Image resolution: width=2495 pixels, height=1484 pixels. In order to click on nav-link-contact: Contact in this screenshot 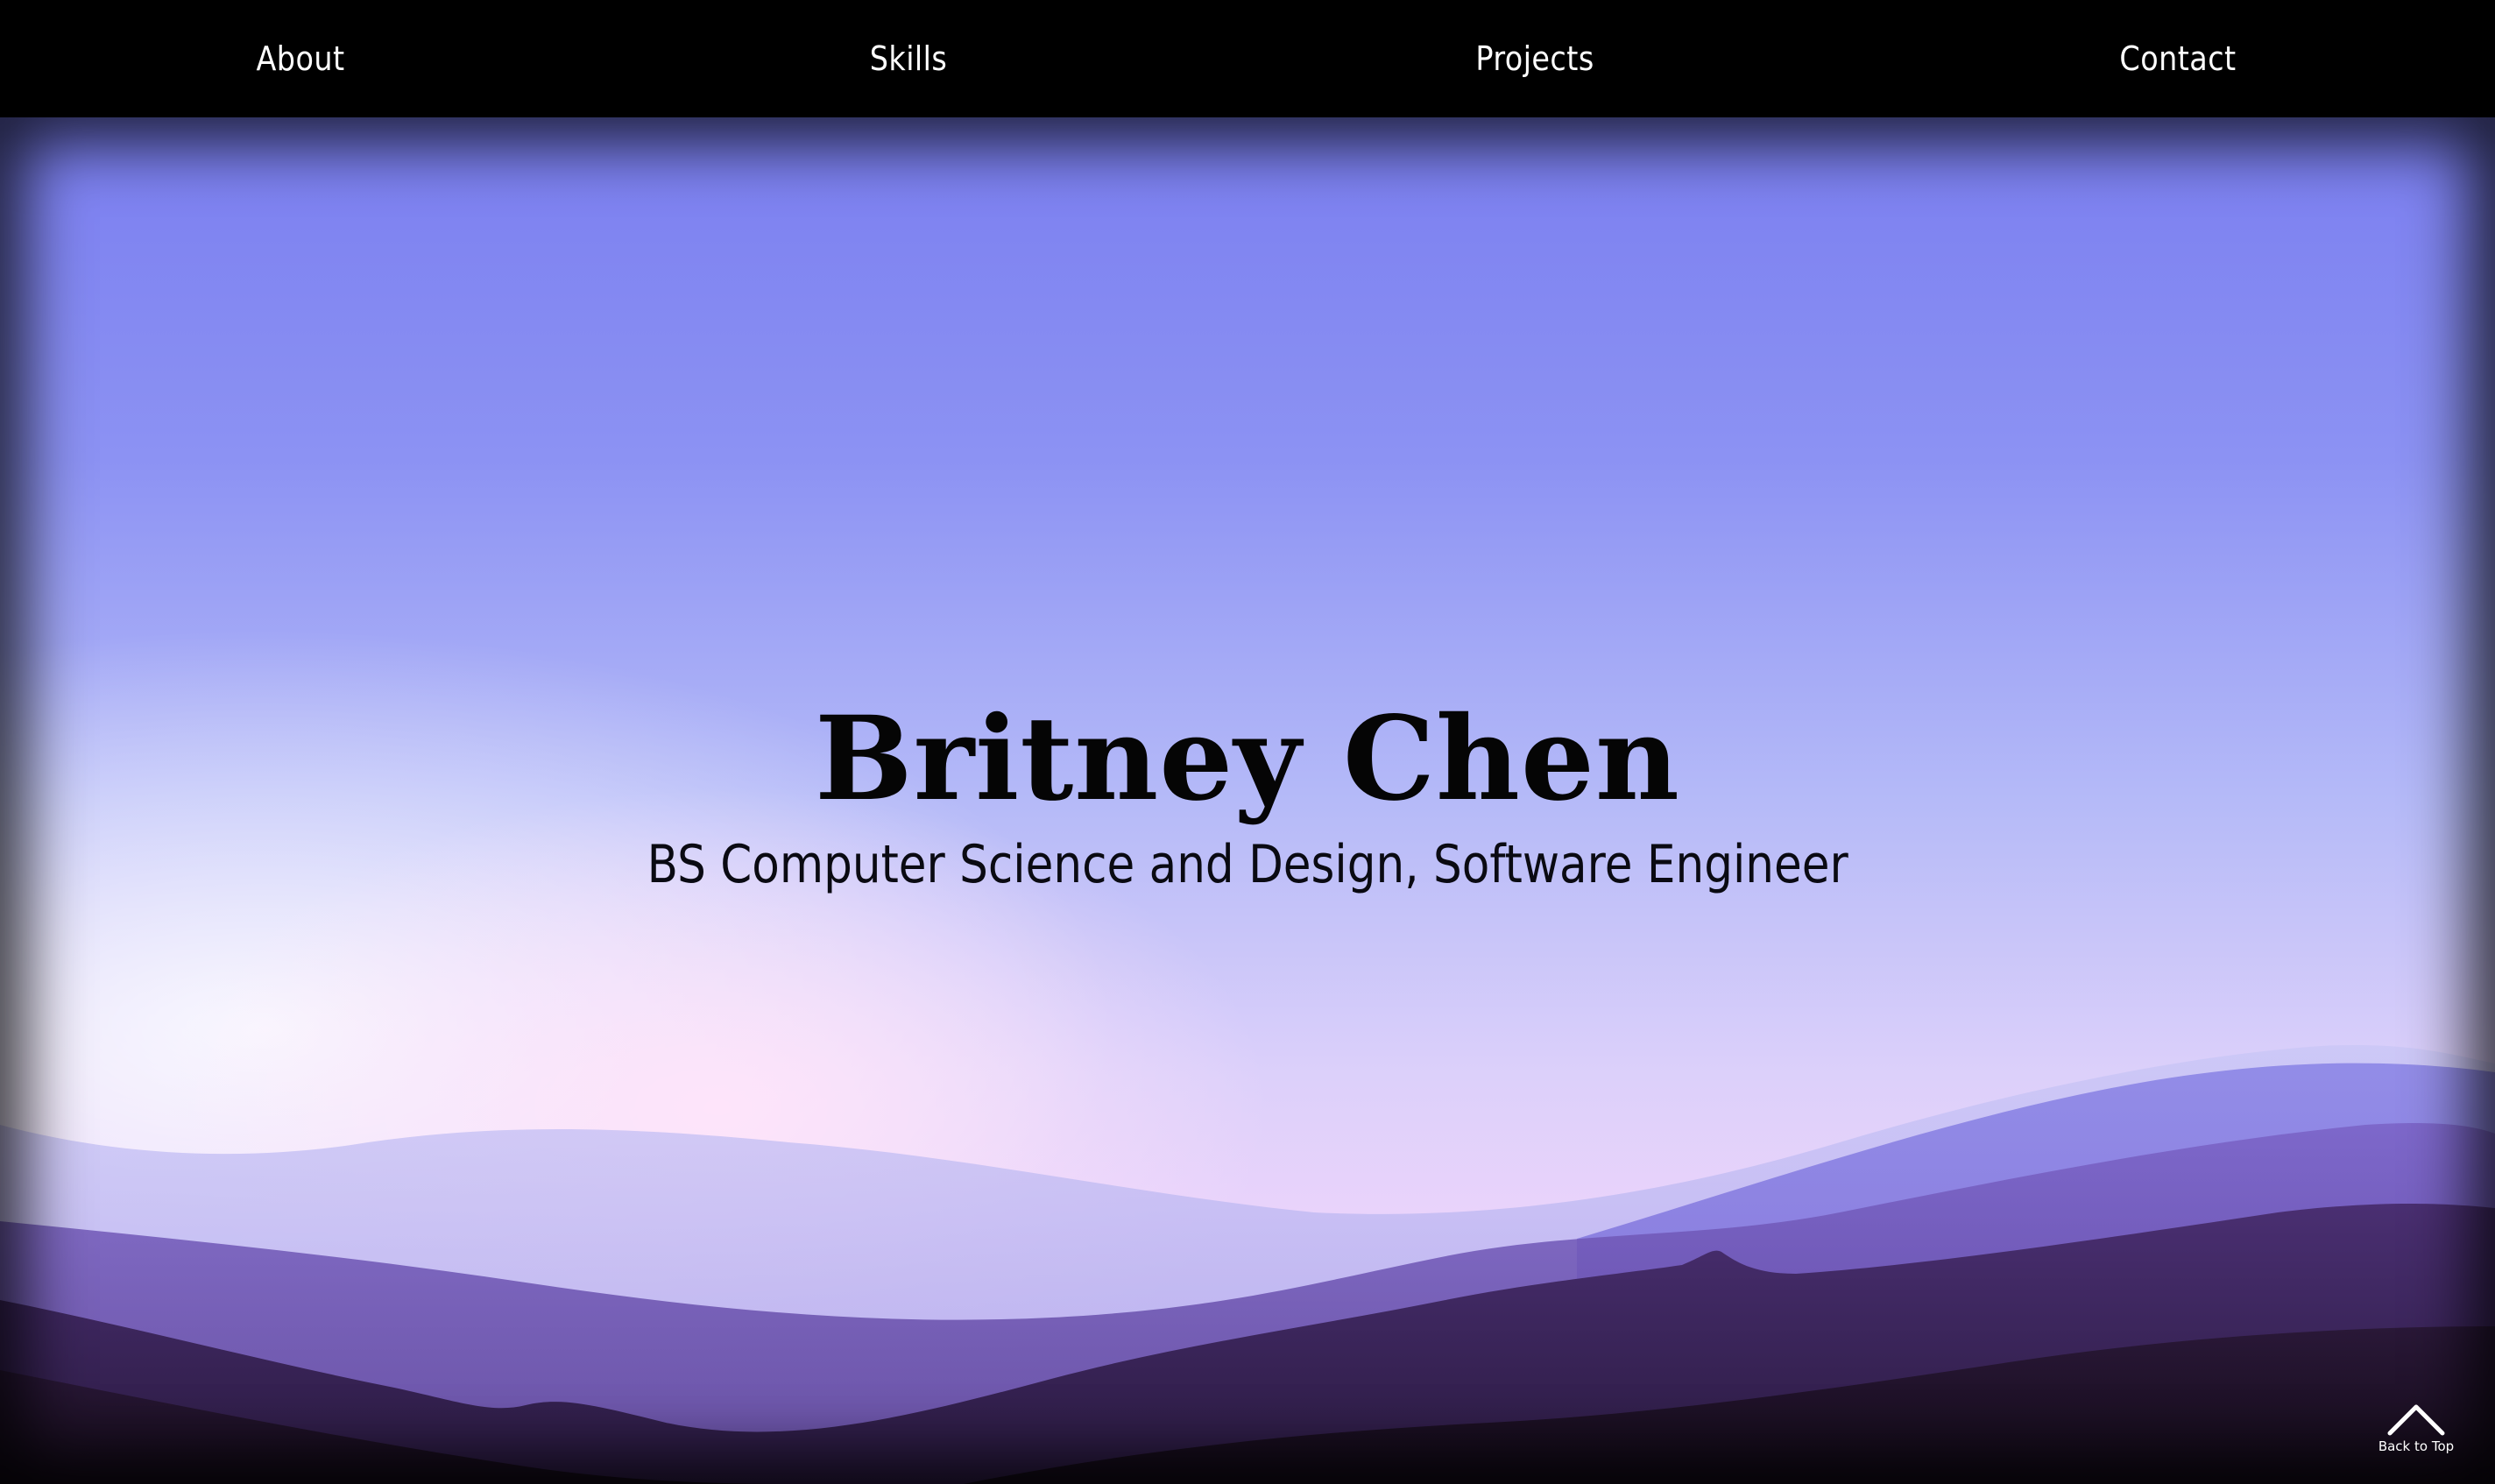, I will do `click(2177, 59)`.